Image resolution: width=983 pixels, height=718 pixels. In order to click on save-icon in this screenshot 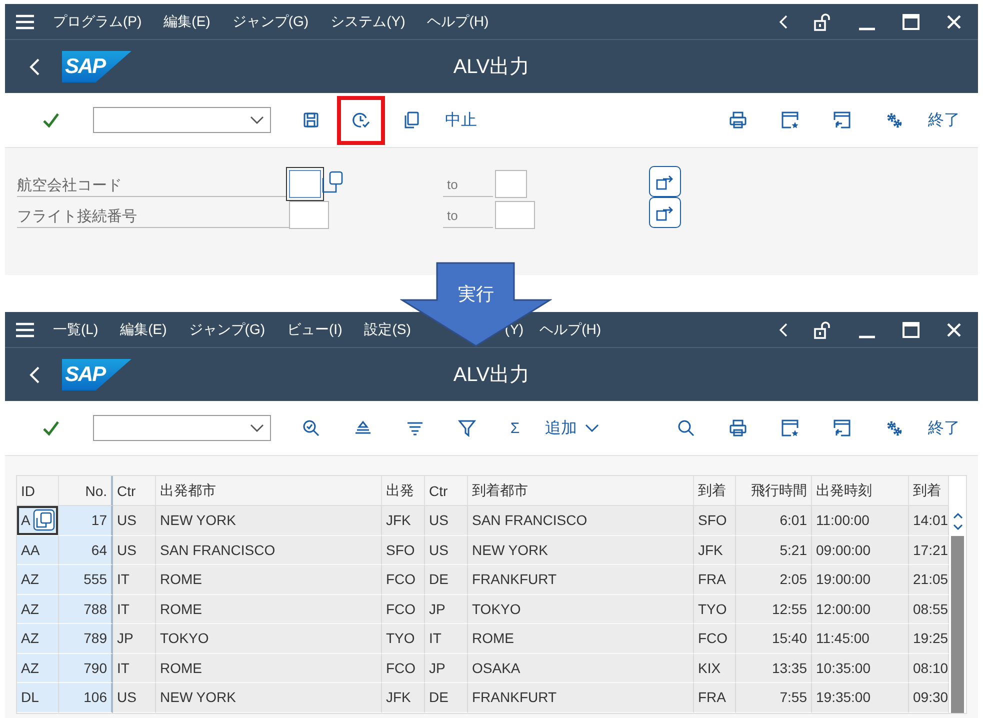, I will do `click(311, 120)`.